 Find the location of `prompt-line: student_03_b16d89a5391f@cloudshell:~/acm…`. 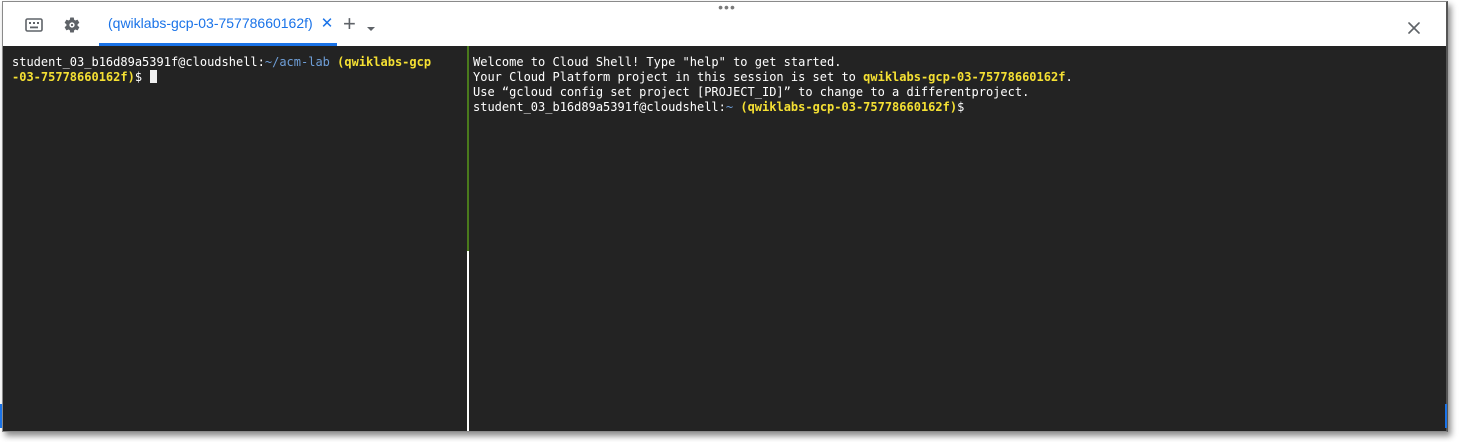

prompt-line: student_03_b16d89a5391f@cloudshell:~/acm… is located at coordinates (239, 62).